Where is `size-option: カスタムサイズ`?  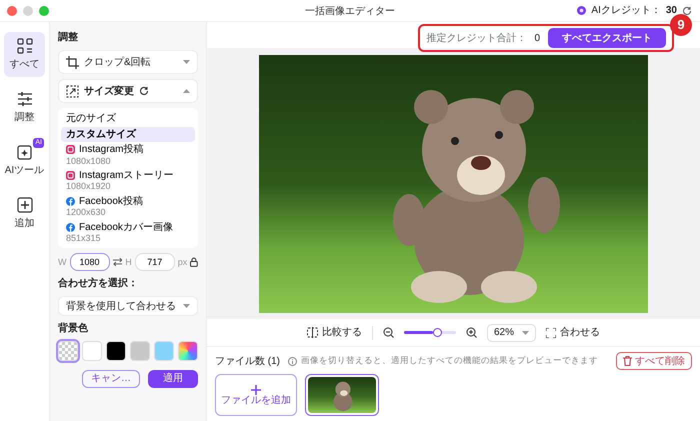
size-option: カスタムサイズ is located at coordinates (128, 134).